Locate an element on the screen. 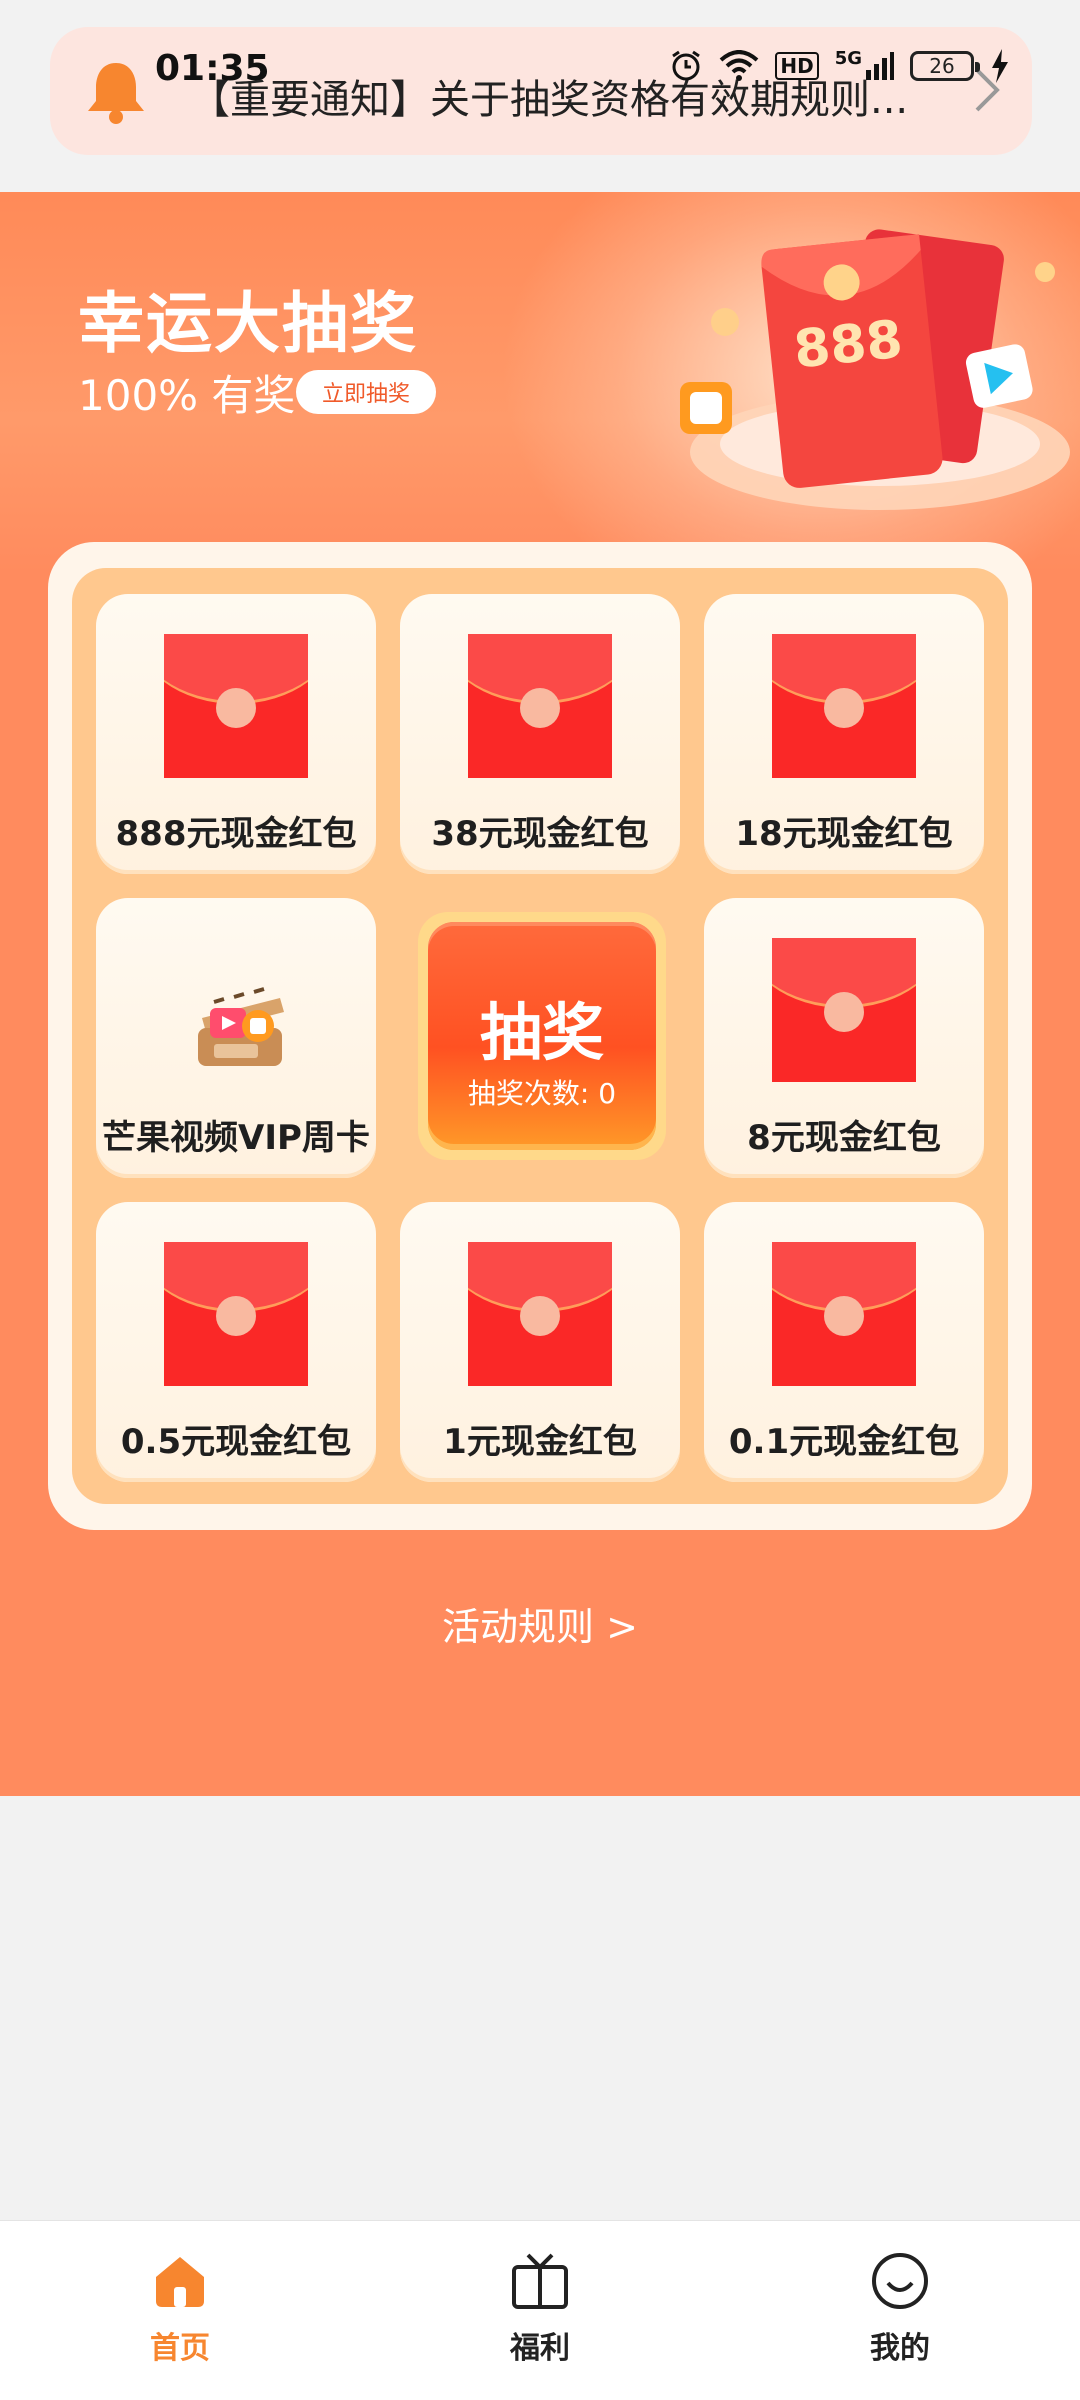 This screenshot has height=2400, width=1080. prize-cell: 38元现金红包 is located at coordinates (540, 734).